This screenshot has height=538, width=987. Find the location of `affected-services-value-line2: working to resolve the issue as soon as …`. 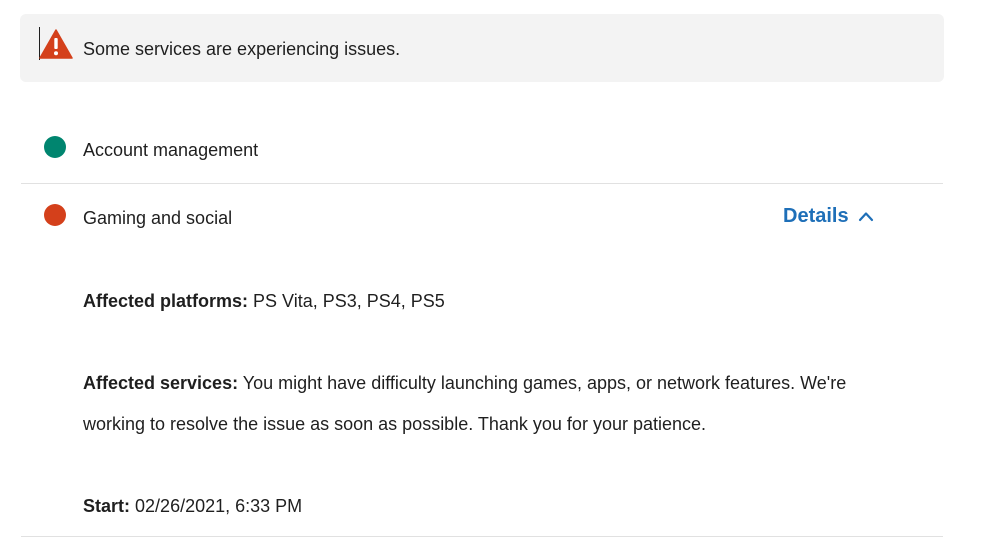

affected-services-value-line2: working to resolve the issue as soon as … is located at coordinates (395, 424).